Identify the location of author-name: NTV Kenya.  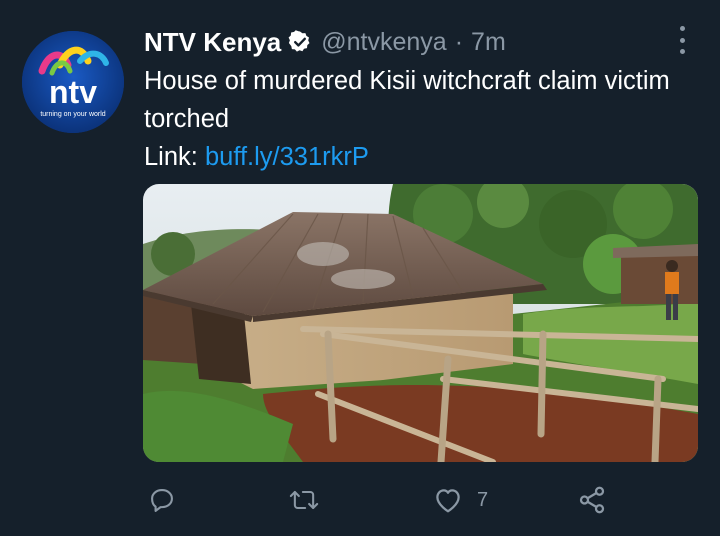
(212, 42).